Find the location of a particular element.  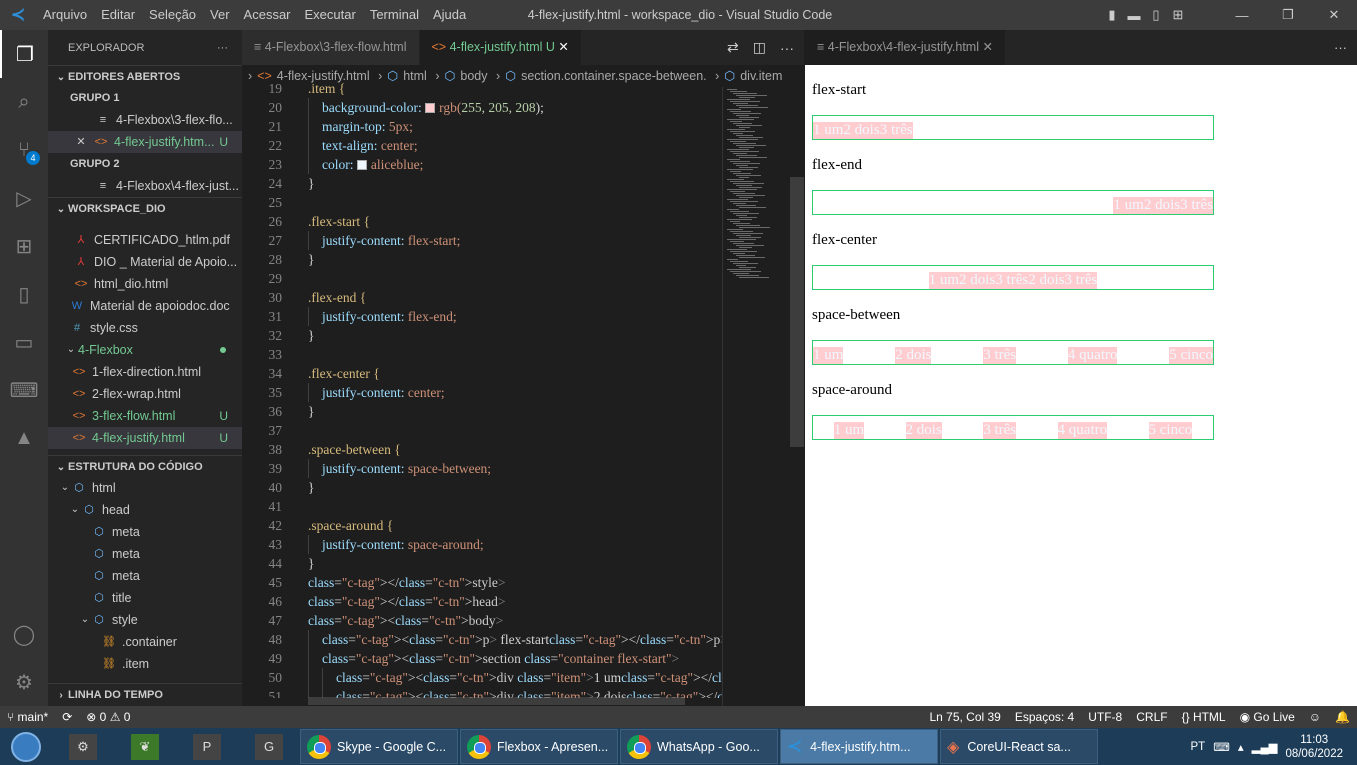

network-icon: ▂▄▆ is located at coordinates (1265, 747).